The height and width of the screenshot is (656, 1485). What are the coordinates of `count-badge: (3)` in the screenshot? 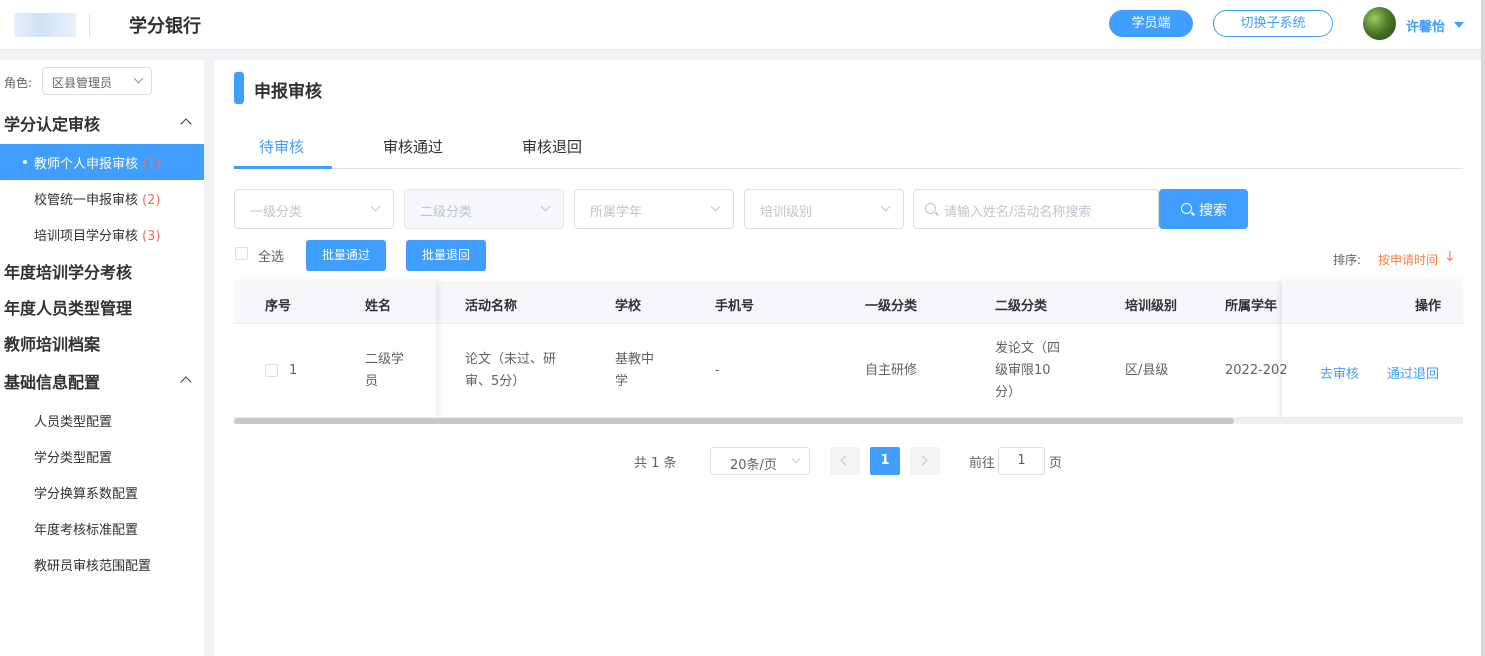 It's located at (151, 236).